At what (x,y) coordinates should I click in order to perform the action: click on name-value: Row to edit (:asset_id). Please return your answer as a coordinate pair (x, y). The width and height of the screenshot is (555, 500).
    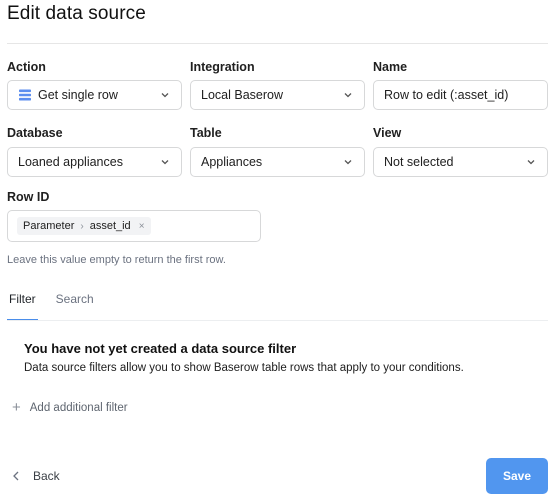
    Looking at the image, I should click on (446, 95).